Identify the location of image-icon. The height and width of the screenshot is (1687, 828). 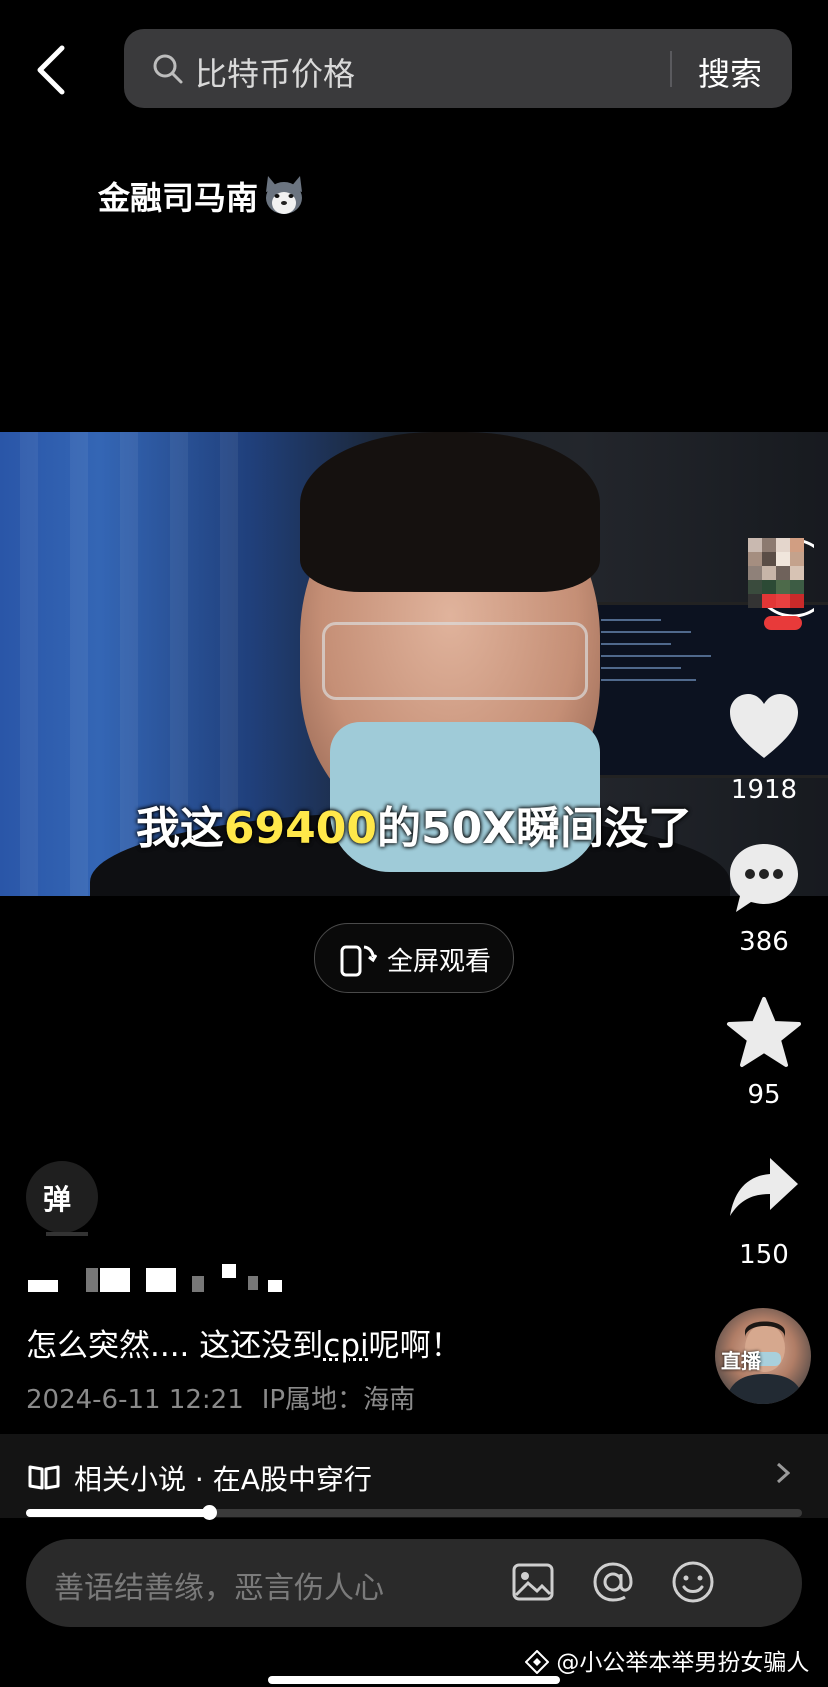
(533, 1582).